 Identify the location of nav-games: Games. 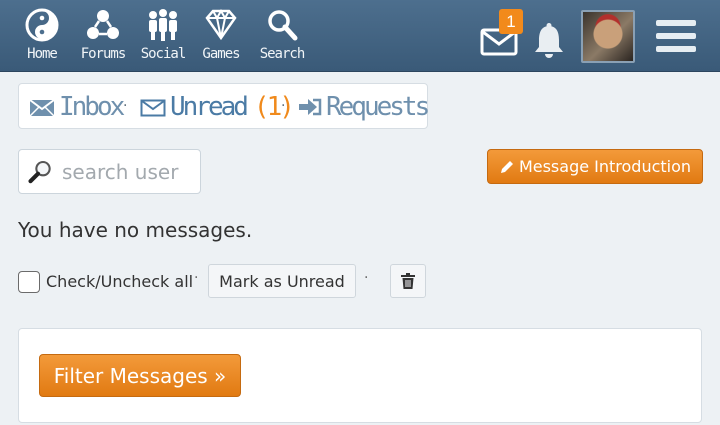
(221, 38).